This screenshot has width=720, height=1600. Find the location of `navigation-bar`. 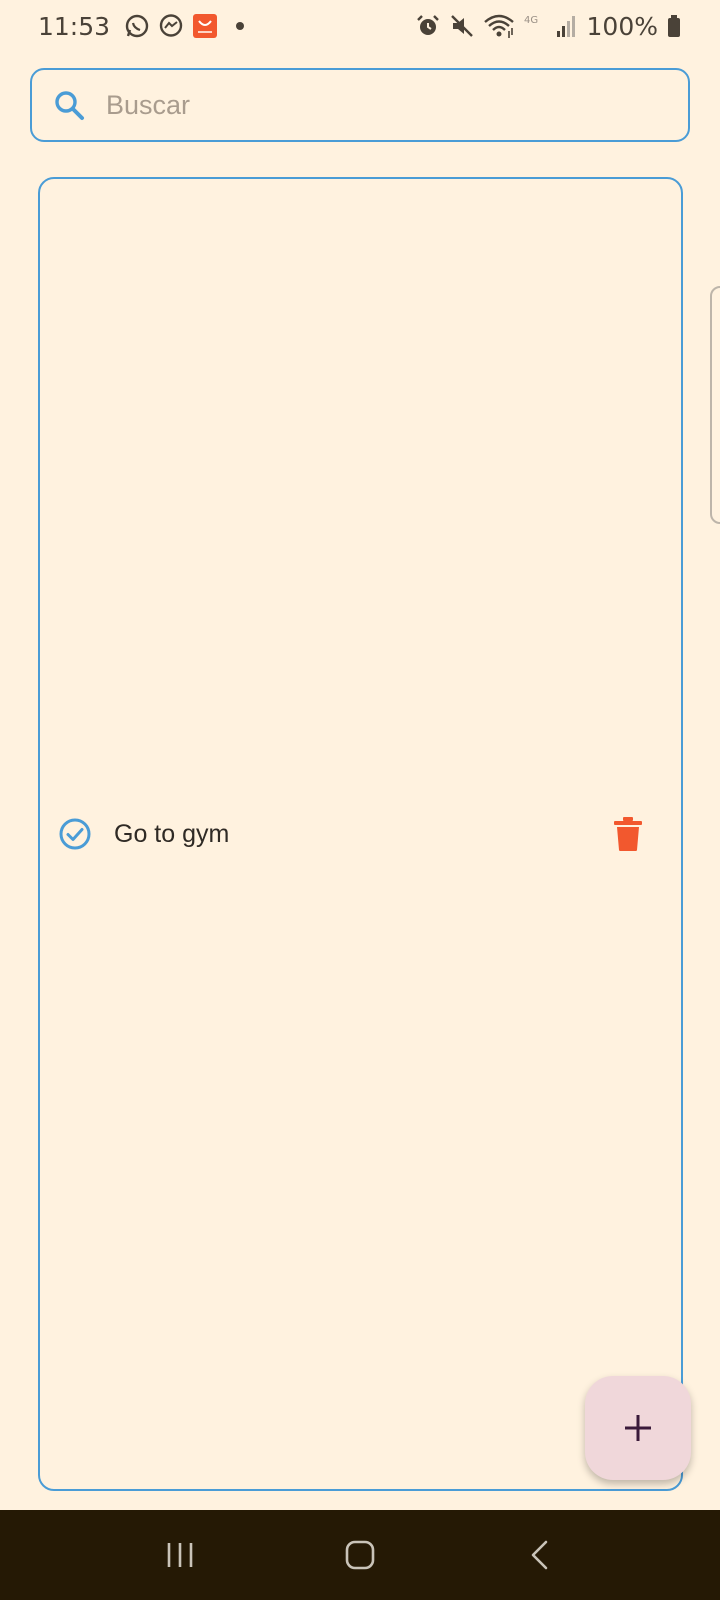

navigation-bar is located at coordinates (360, 1555).